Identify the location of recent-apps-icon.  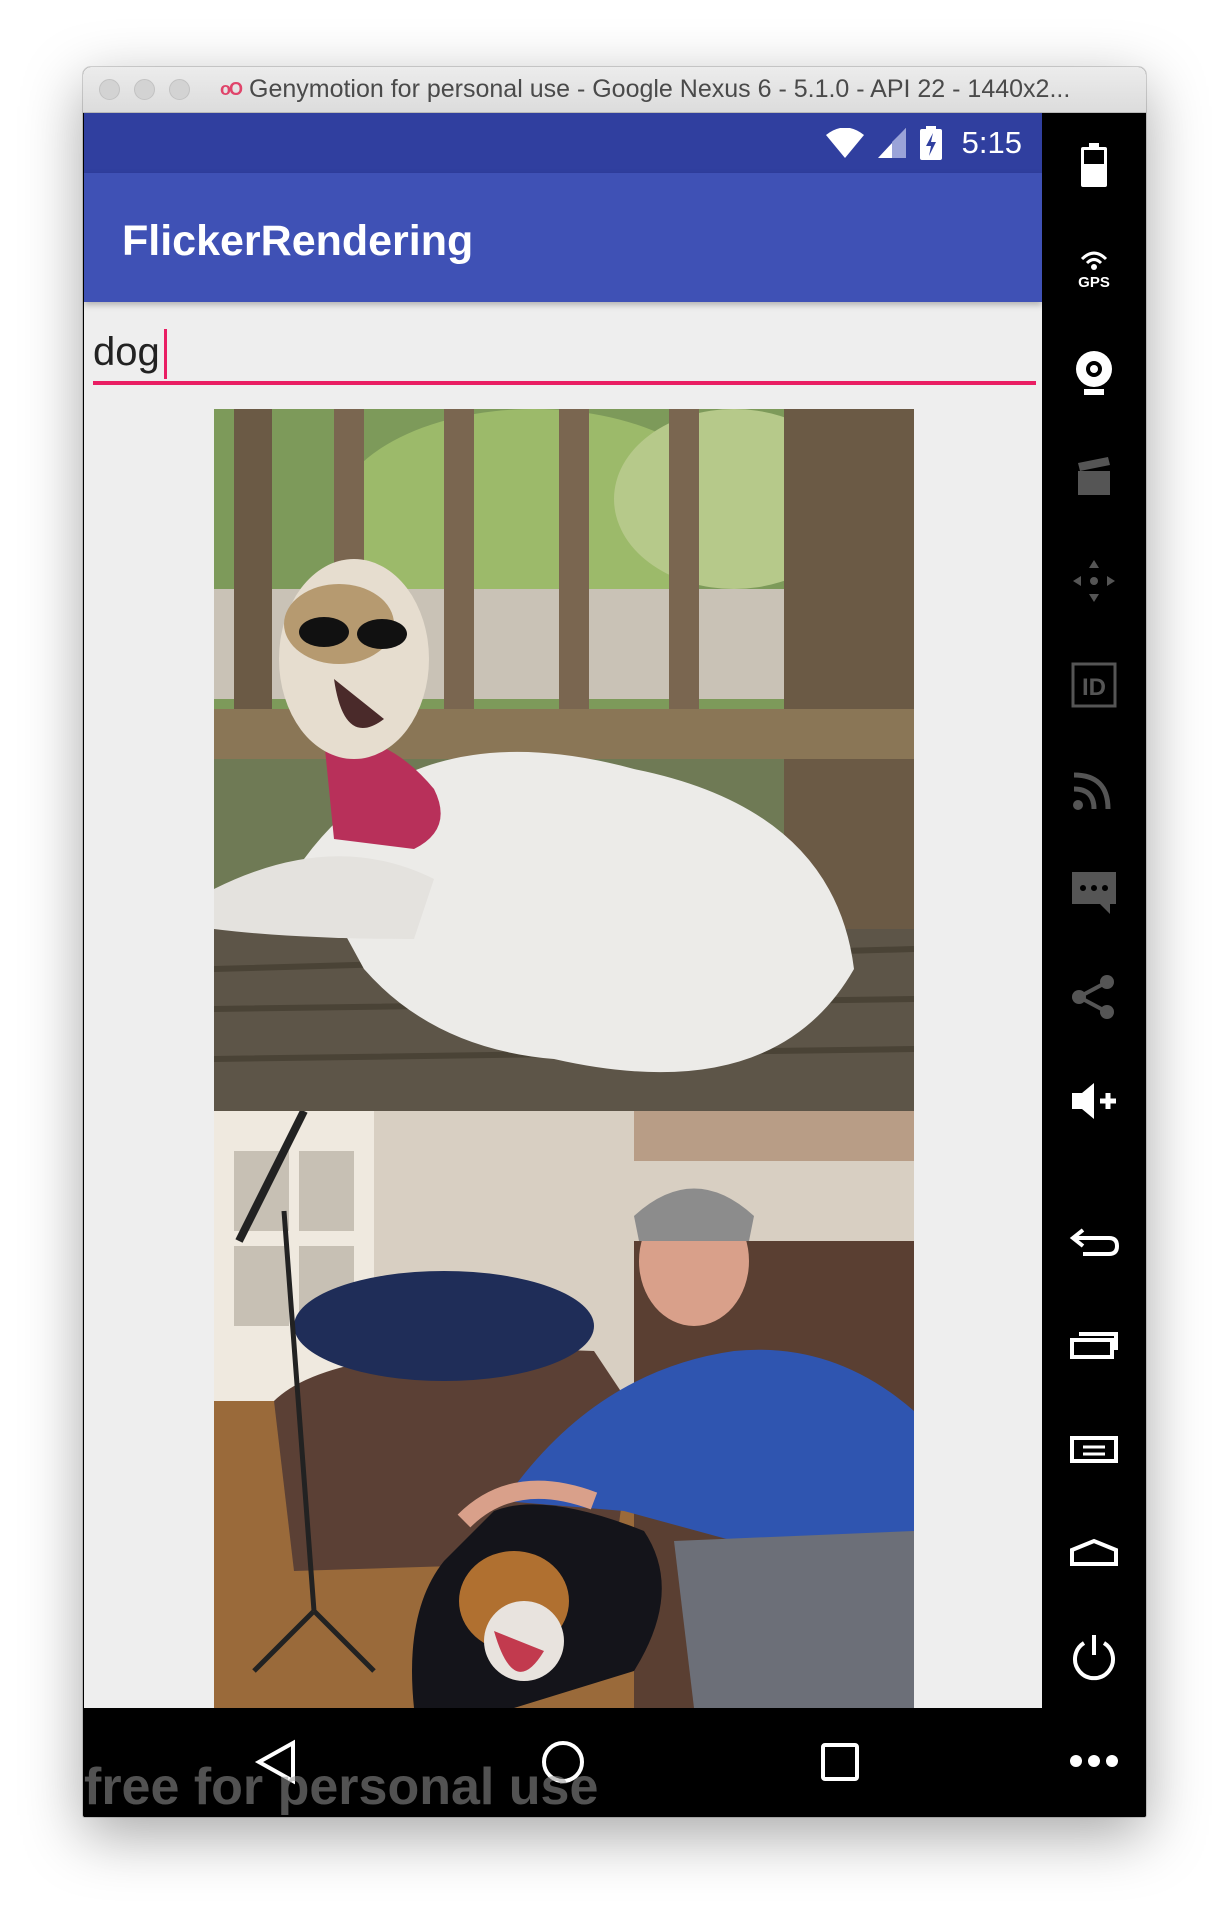
(1094, 1345).